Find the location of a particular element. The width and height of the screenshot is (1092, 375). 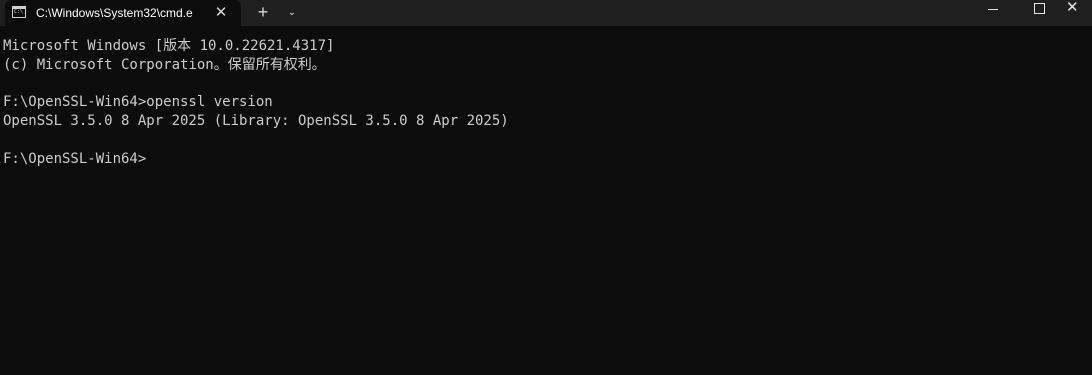

tab-title: C:\Windows\System32\cmd.e is located at coordinates (114, 13).